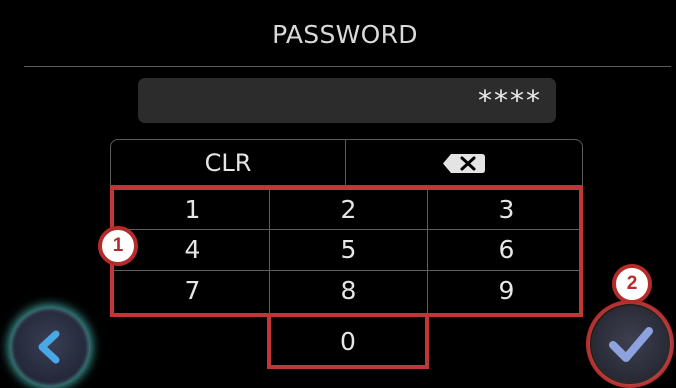 The image size is (676, 388). I want to click on backspace-button, so click(464, 162).